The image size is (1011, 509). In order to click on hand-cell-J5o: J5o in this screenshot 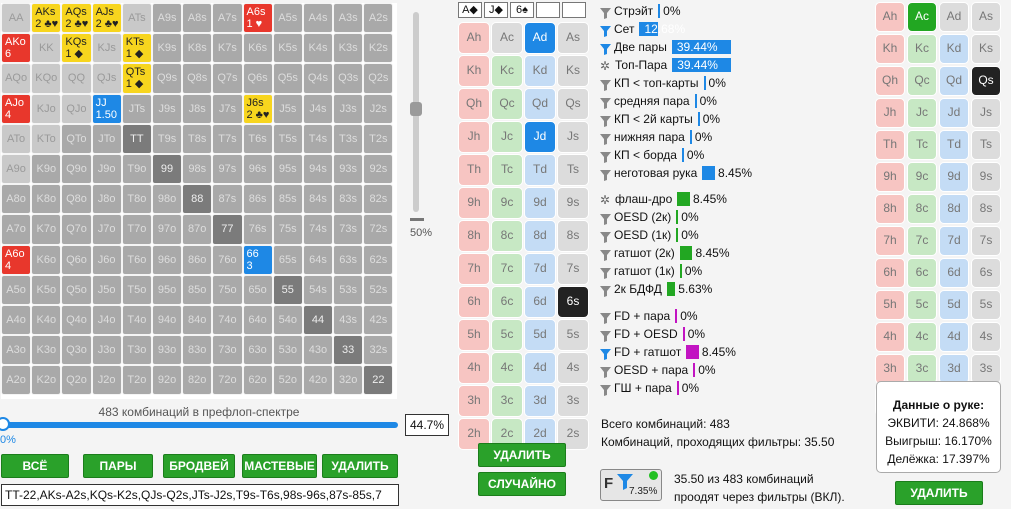, I will do `click(106, 289)`.